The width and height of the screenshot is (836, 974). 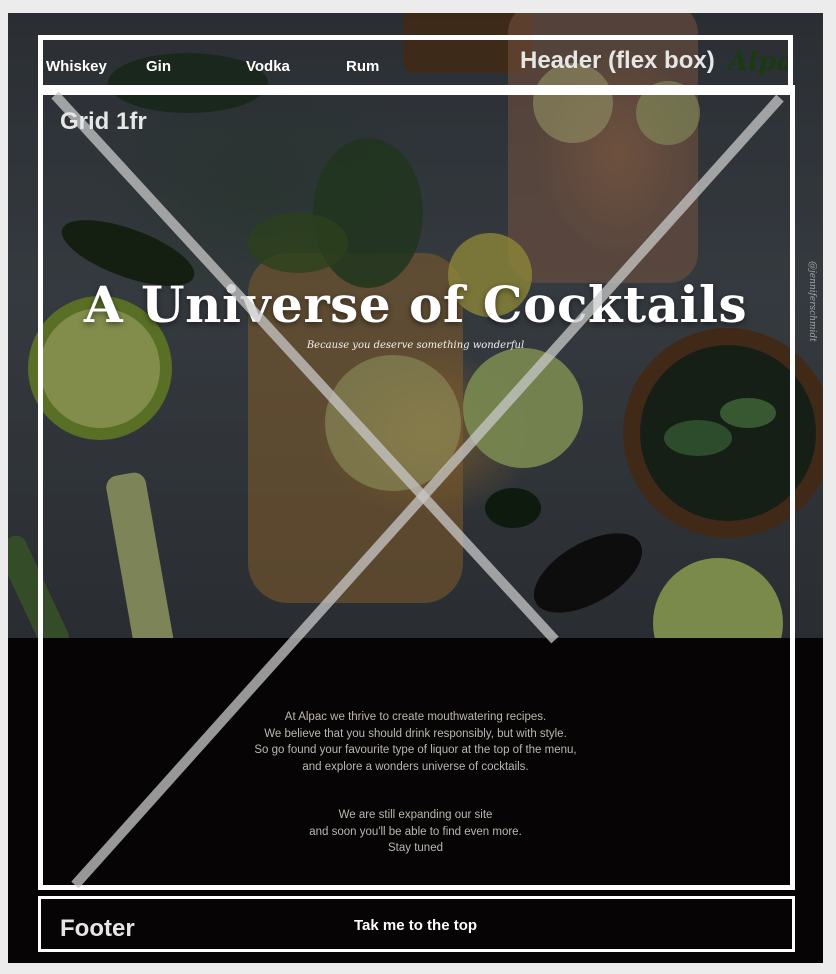 What do you see at coordinates (103, 121) in the screenshot?
I see `grid-annotation-label: Grid 1fr` at bounding box center [103, 121].